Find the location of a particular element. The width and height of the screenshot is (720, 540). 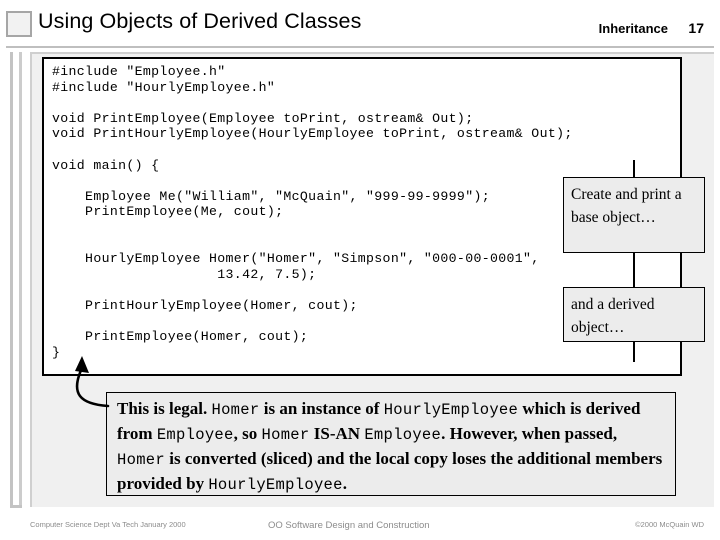

page-title: Using Objects of Derived Classes is located at coordinates (200, 21).